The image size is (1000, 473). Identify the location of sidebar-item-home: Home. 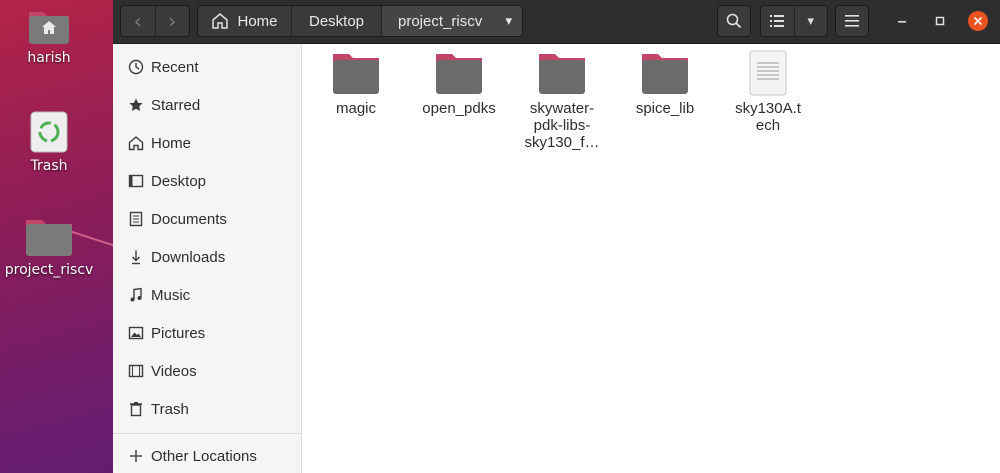
(207, 143).